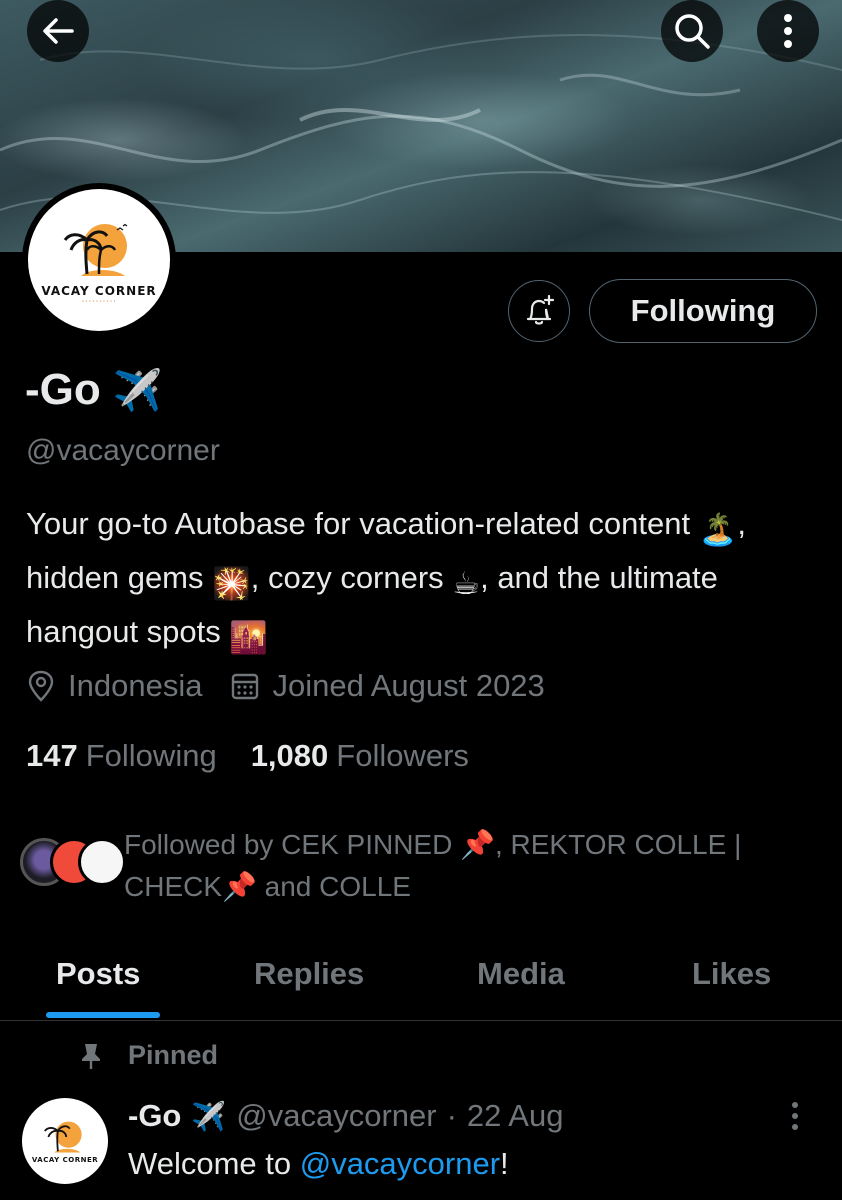  What do you see at coordinates (231, 583) in the screenshot?
I see `fireworks-emoji: 🎇` at bounding box center [231, 583].